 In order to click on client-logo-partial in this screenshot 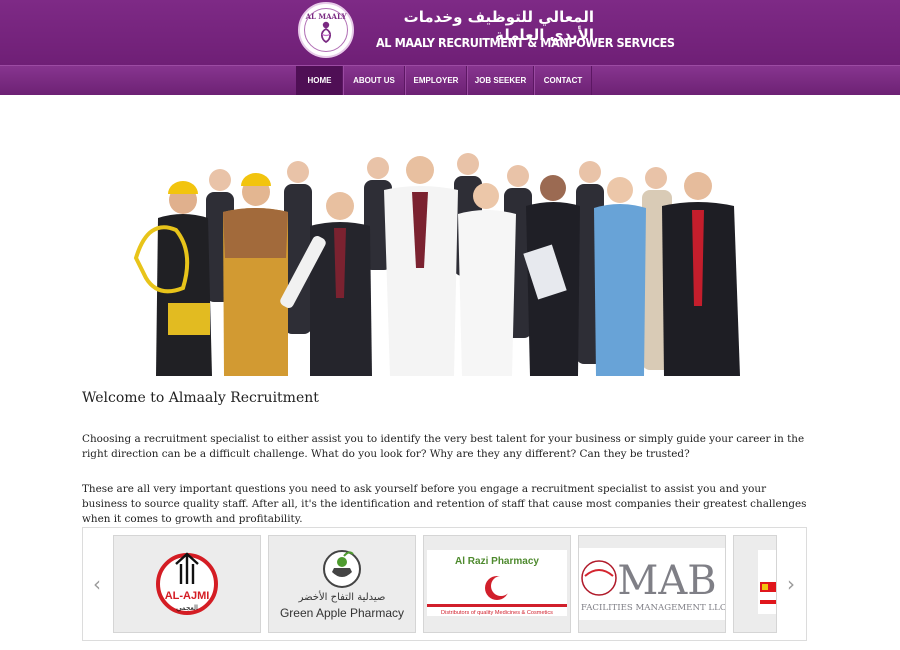, I will do `click(755, 584)`.